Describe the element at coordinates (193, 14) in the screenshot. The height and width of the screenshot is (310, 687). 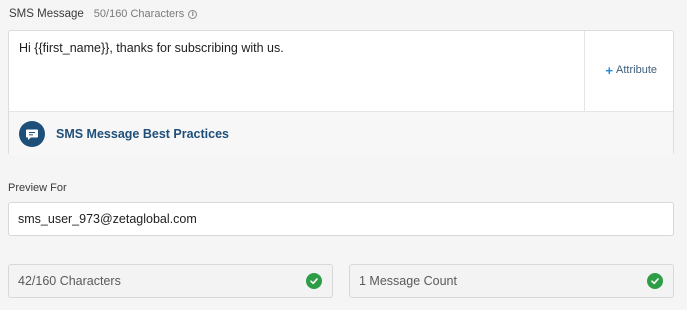
I see `info-icon: i` at that location.